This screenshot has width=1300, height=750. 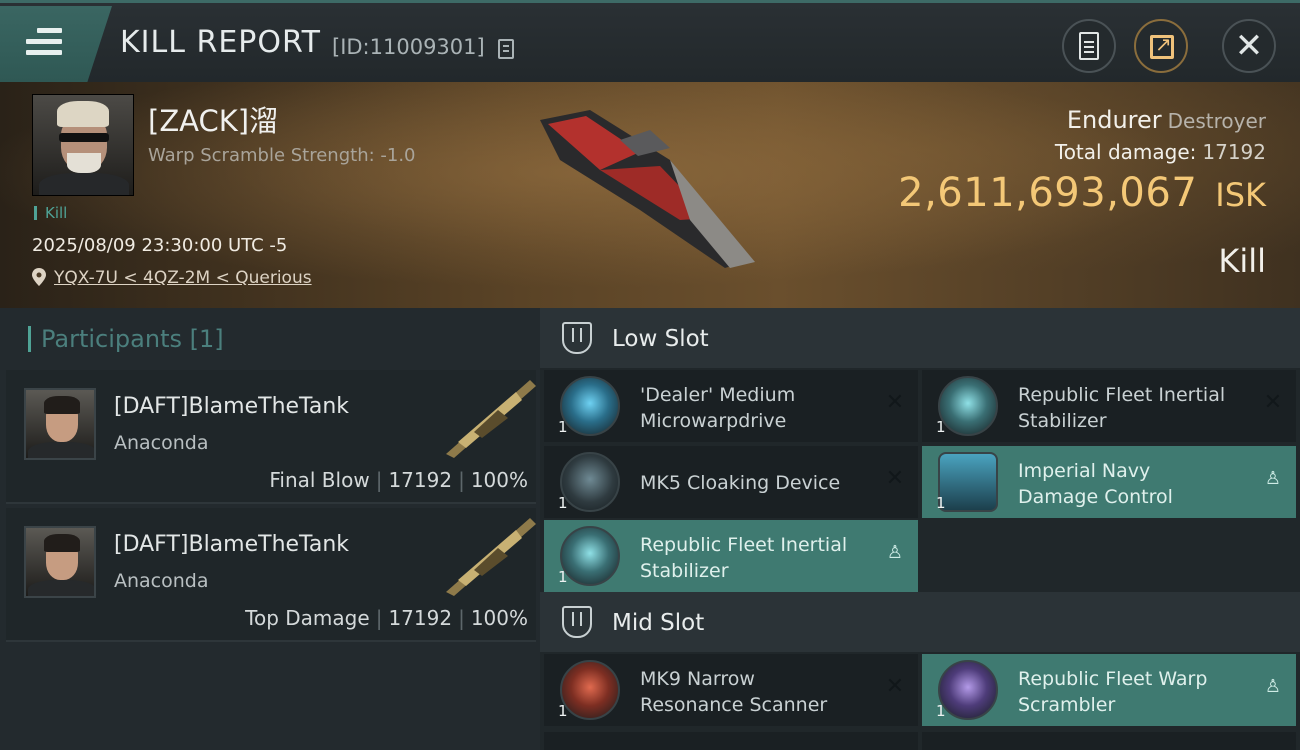 I want to click on module-item: 1 MK9 Narrow Resonance Scanner ✕, so click(x=731, y=690).